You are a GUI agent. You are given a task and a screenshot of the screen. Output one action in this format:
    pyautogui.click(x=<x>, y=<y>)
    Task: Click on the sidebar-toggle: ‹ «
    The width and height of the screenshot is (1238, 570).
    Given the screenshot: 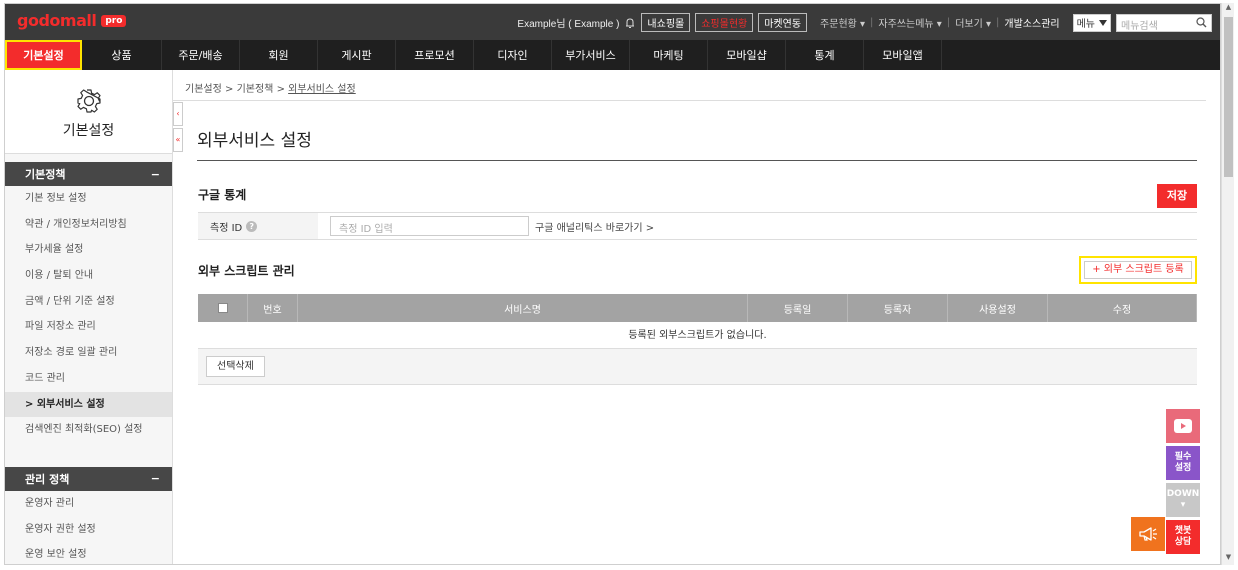 What is the action you would take?
    pyautogui.click(x=178, y=128)
    